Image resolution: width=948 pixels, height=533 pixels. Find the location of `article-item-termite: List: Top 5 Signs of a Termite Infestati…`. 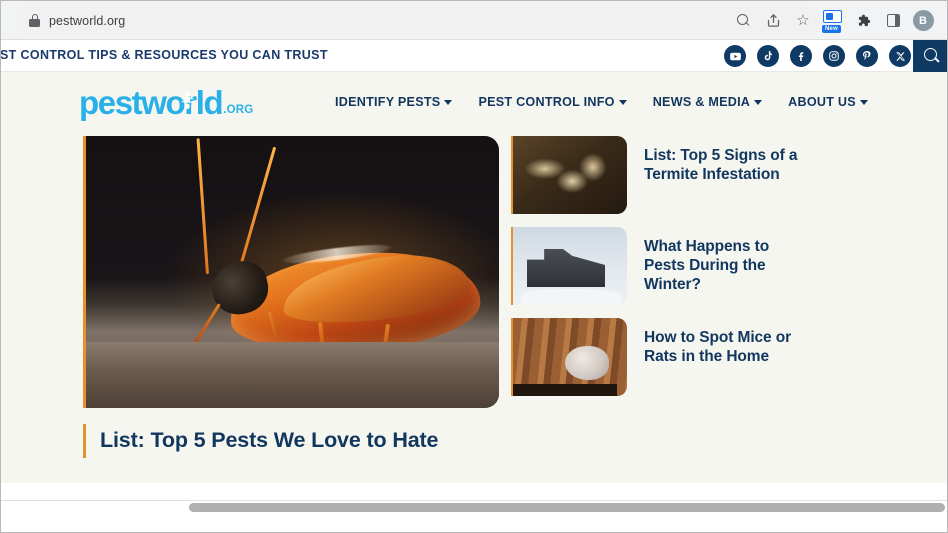

article-item-termite: List: Top 5 Signs of a Termite Infestati… is located at coordinates (721, 175).